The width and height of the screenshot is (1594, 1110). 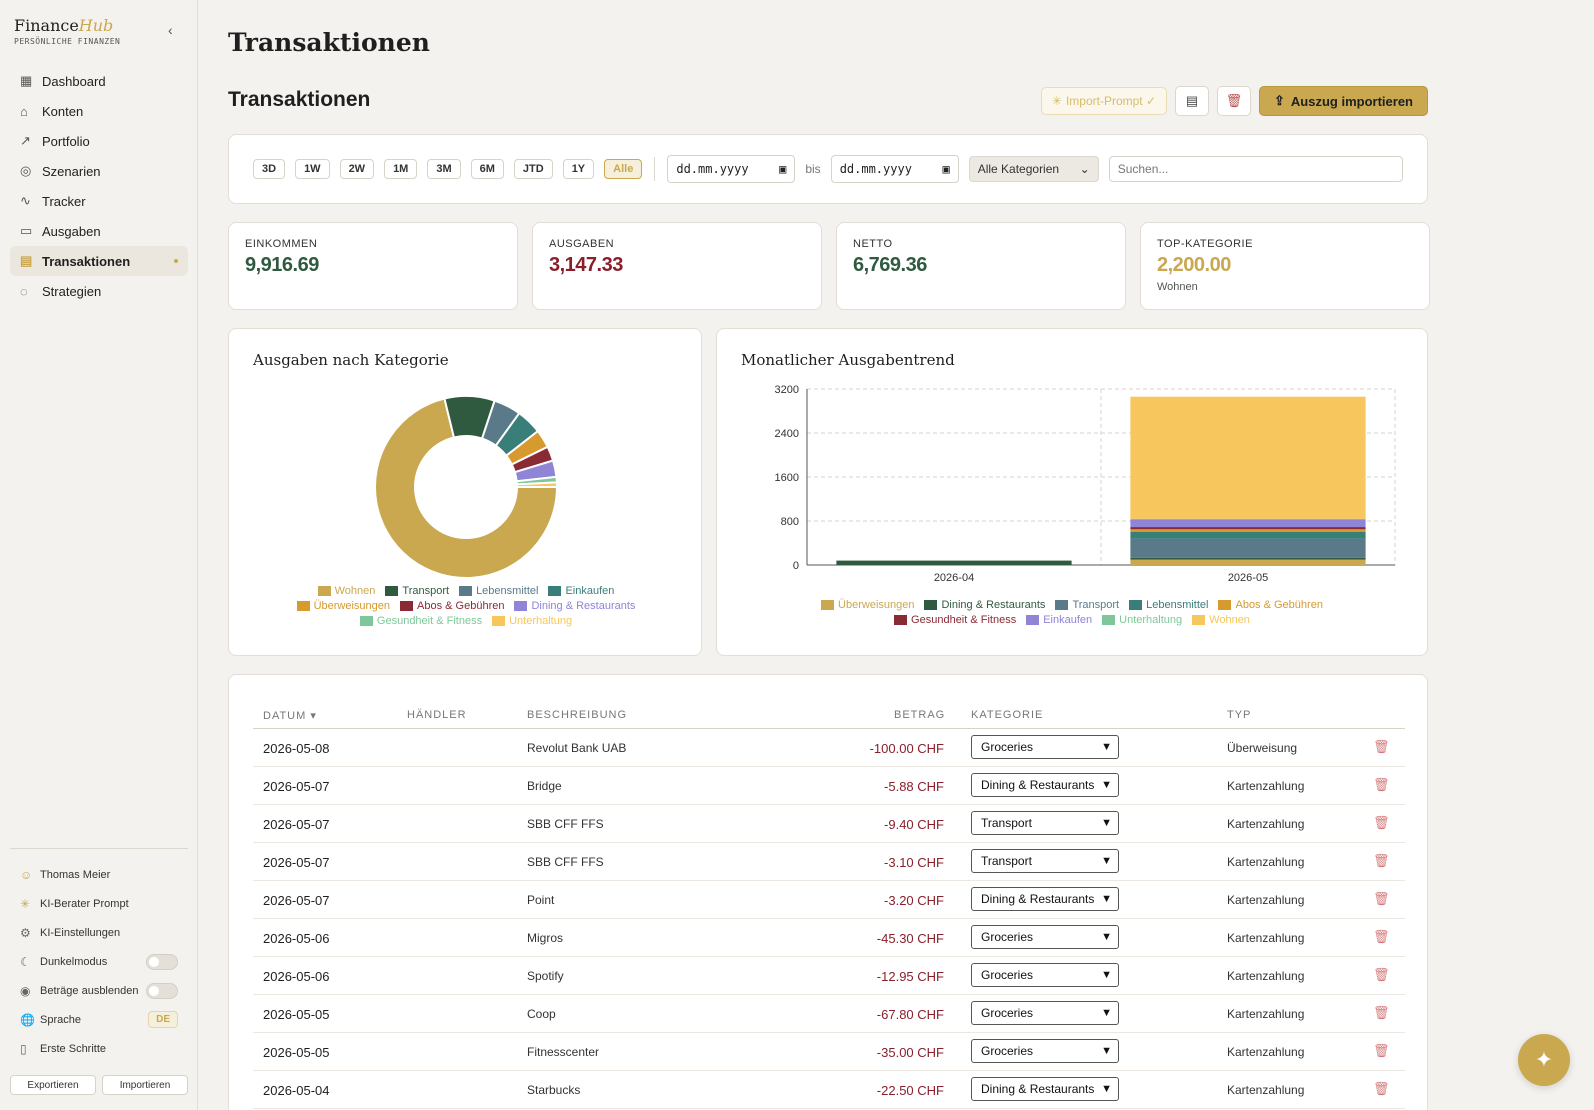 I want to click on cell-amount: -3.20 CHF, so click(x=914, y=900).